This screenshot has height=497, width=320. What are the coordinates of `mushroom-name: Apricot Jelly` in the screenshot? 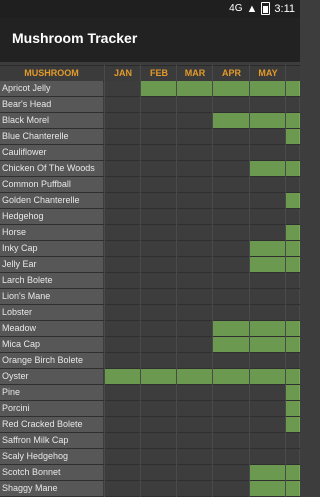 It's located at (51, 88).